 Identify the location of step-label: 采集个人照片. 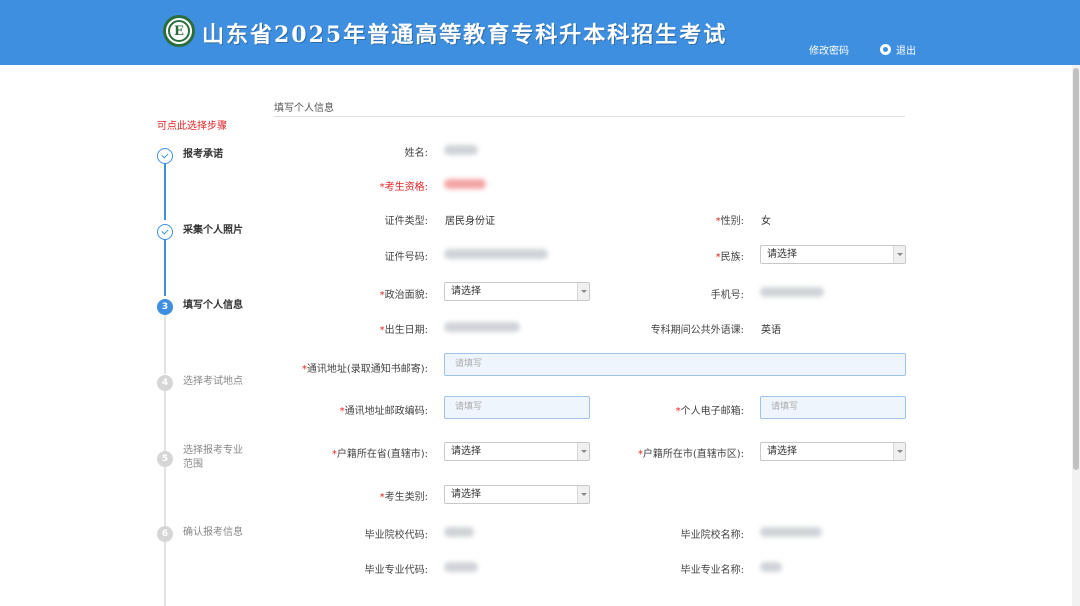
(213, 230).